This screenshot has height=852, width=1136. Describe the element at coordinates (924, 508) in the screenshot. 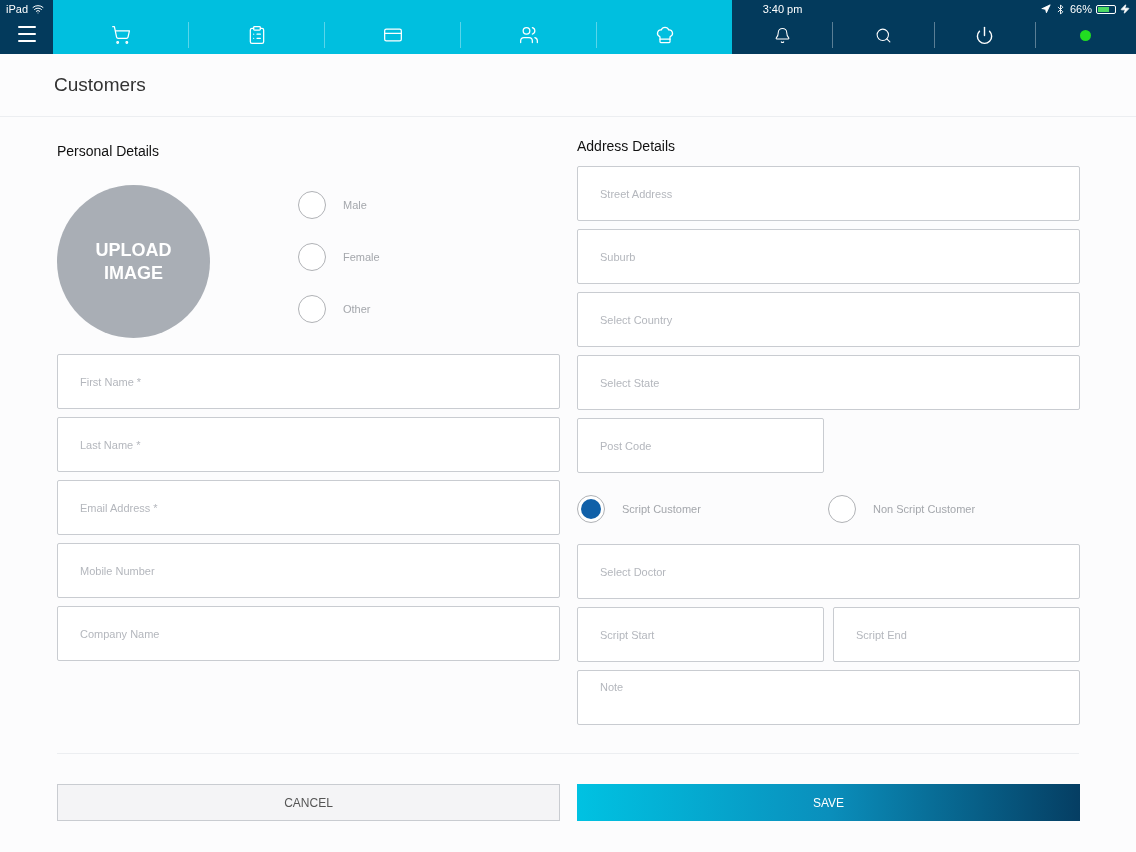

I see `radio-label: Non Script Customer` at that location.